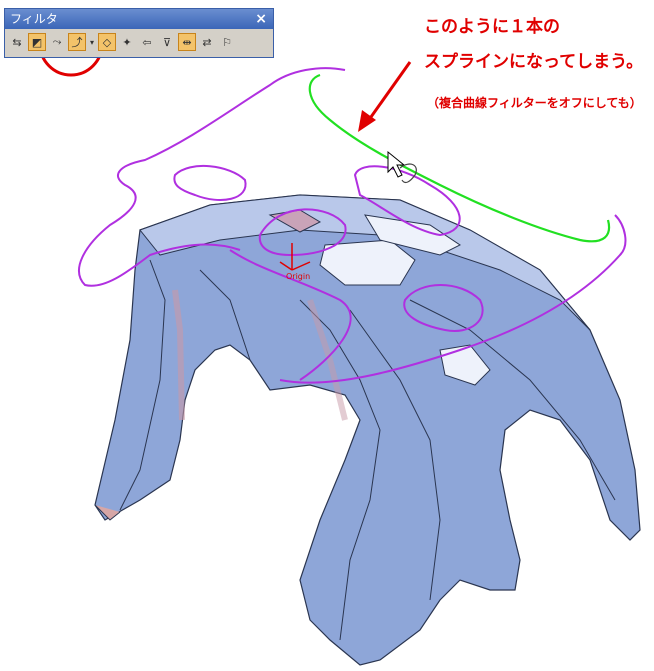 This screenshot has height=671, width=654. What do you see at coordinates (92, 42) in the screenshot?
I see `dropdown-arrow-icon: ▾` at bounding box center [92, 42].